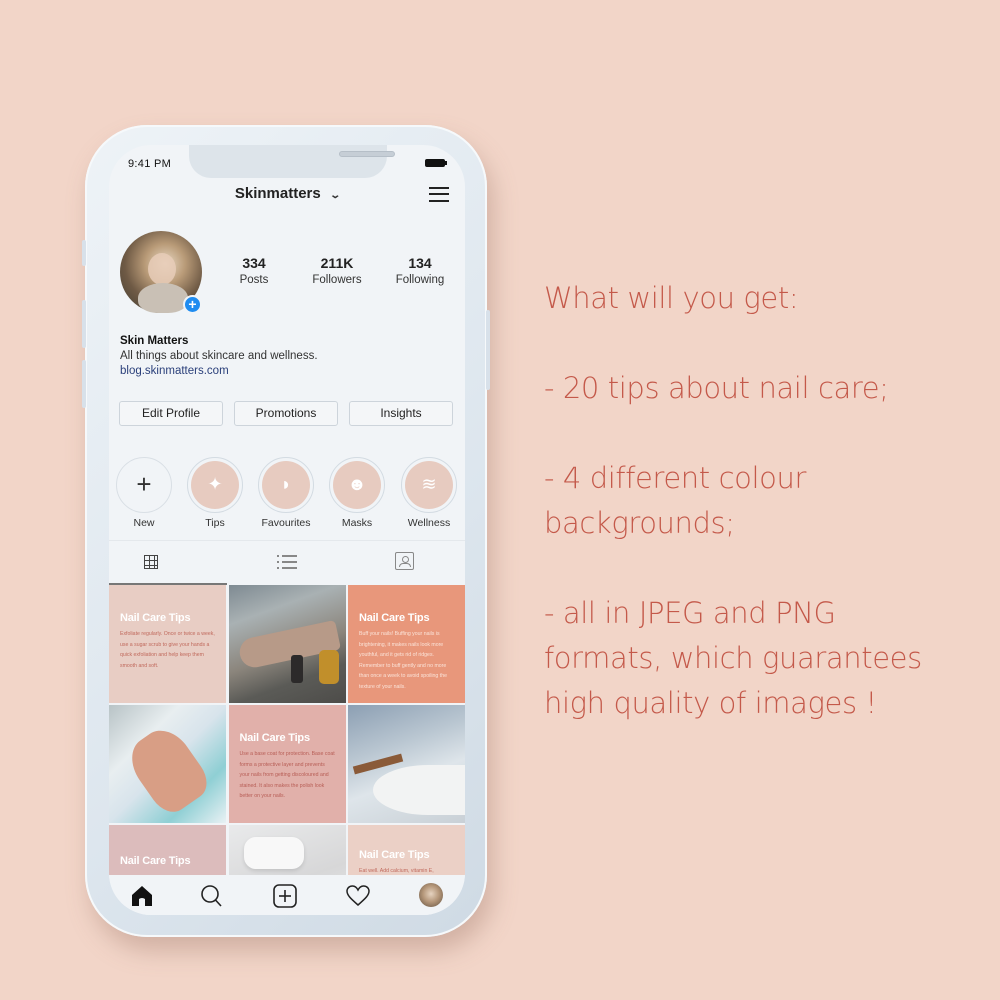 This screenshot has width=1000, height=1000. I want to click on add-post-icon, so click(285, 896).